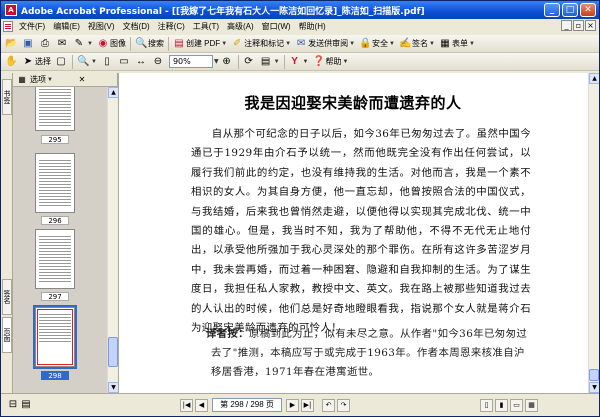  What do you see at coordinates (247, 405) in the screenshot?
I see `page-number-field: 第 298 / 298 页` at bounding box center [247, 405].